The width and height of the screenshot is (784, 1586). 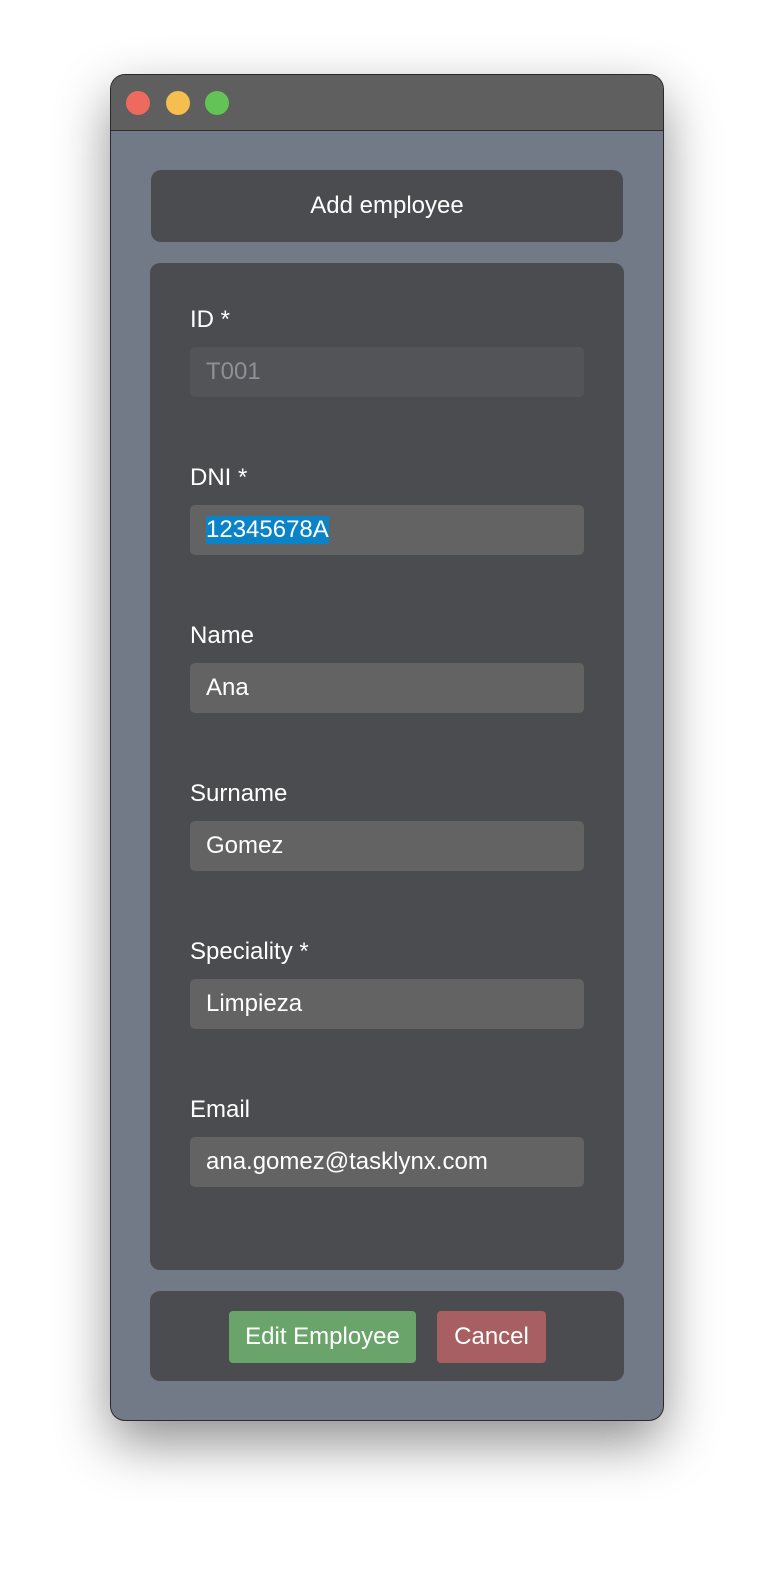 I want to click on speciality-field-group: Speciality * Limpieza, so click(x=387, y=983).